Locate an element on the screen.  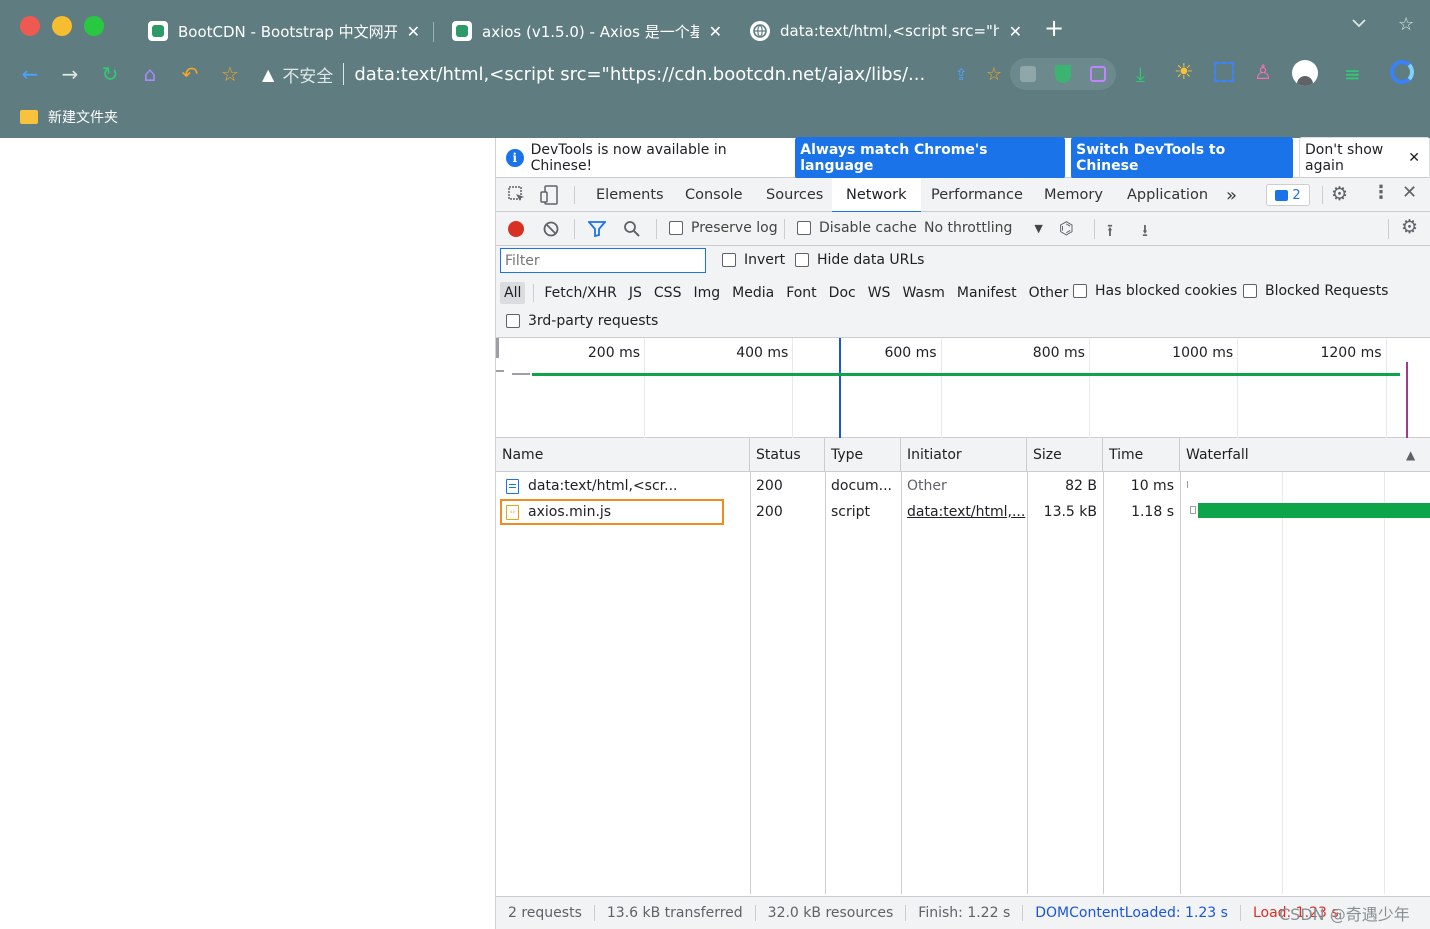
bookmark-star-icon: ☆ is located at coordinates (230, 74).